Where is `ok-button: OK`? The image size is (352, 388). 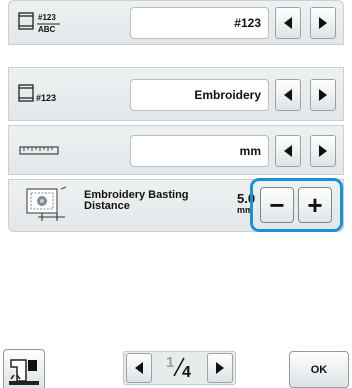 ok-button: OK is located at coordinates (319, 369).